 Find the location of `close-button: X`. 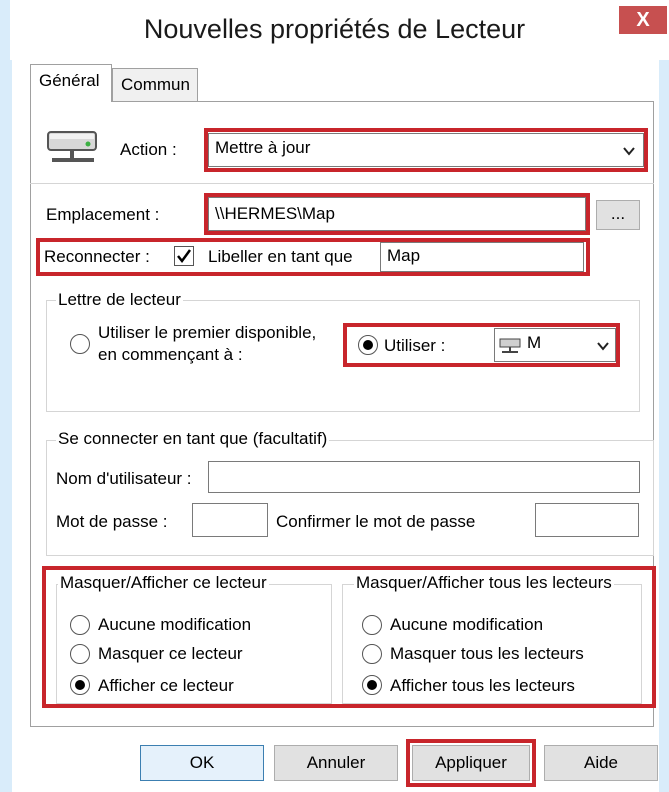

close-button: X is located at coordinates (643, 20).